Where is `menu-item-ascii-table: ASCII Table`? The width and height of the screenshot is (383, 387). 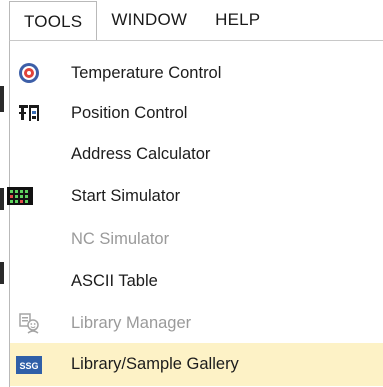 menu-item-ascii-table: ASCII Table is located at coordinates (196, 281).